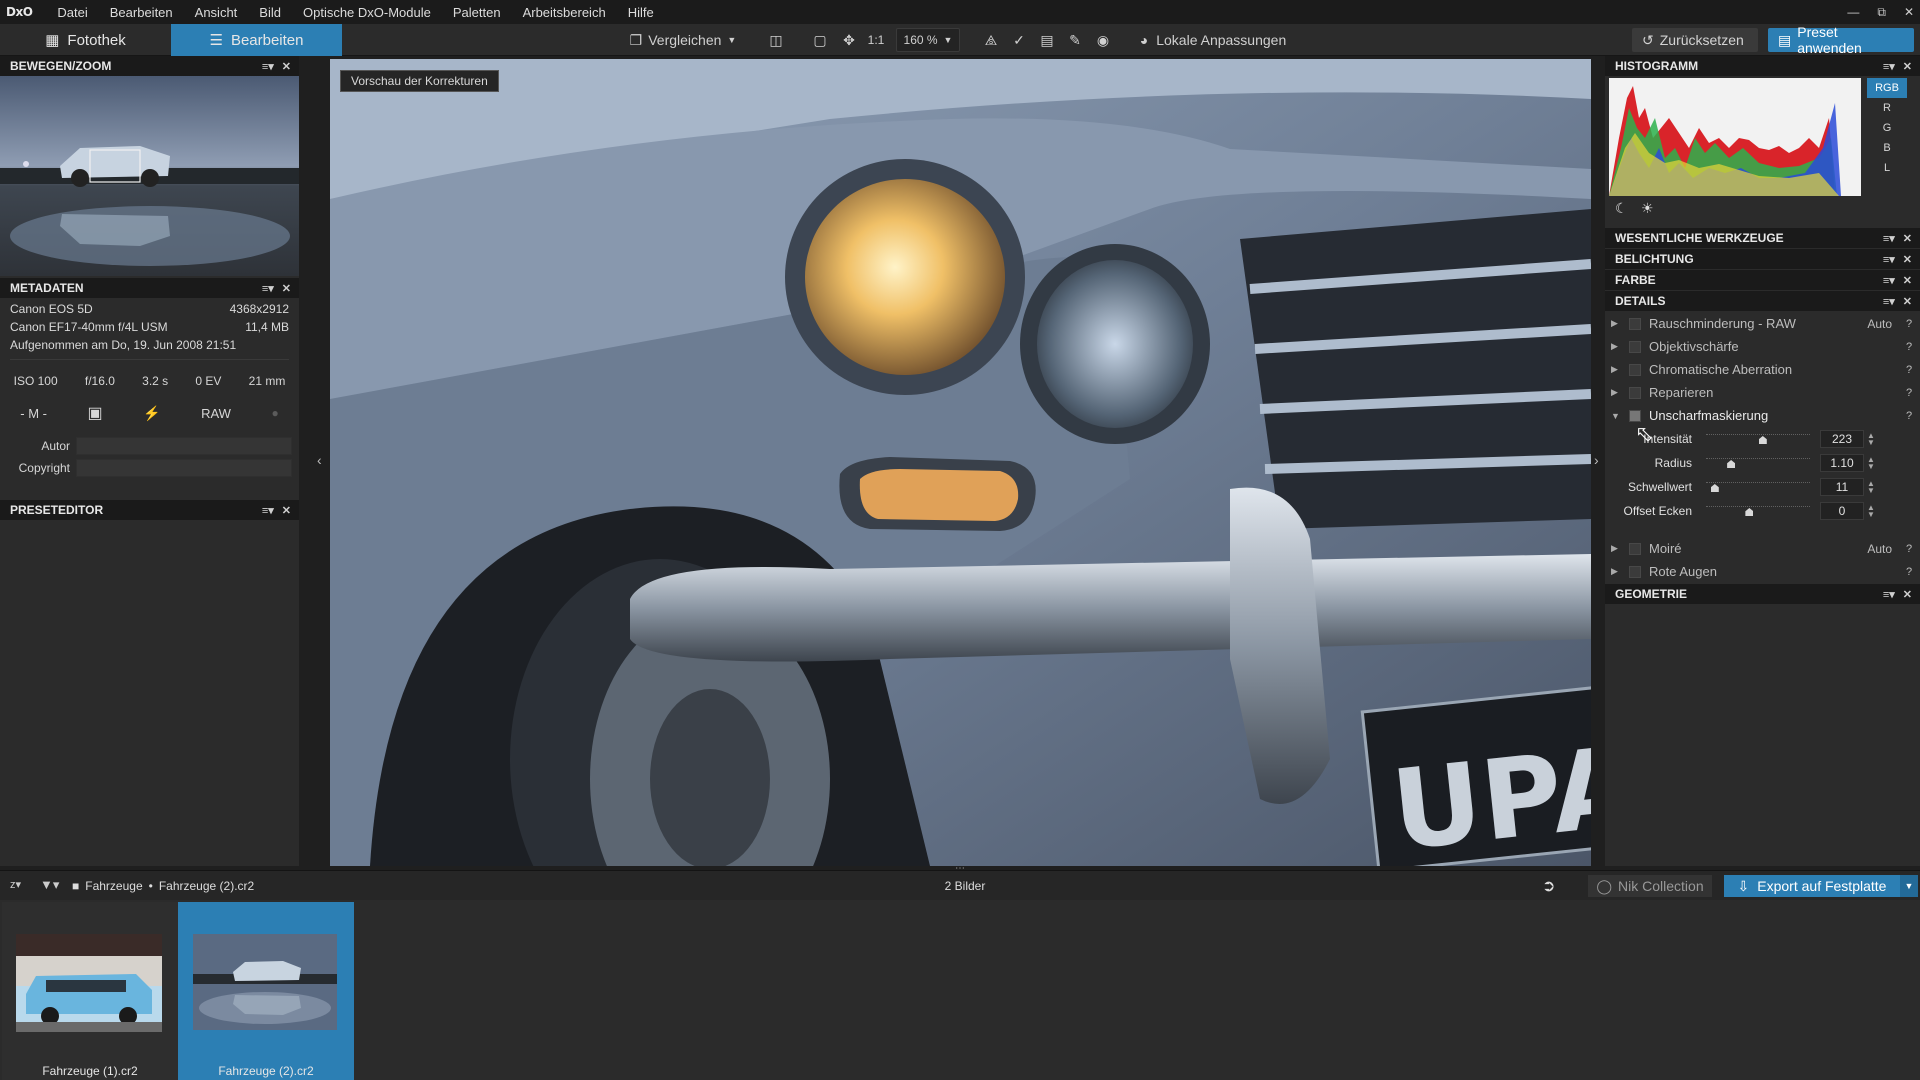 The image size is (1920, 1080). I want to click on tab-fotothek: ▦ Fotothek, so click(85, 40).